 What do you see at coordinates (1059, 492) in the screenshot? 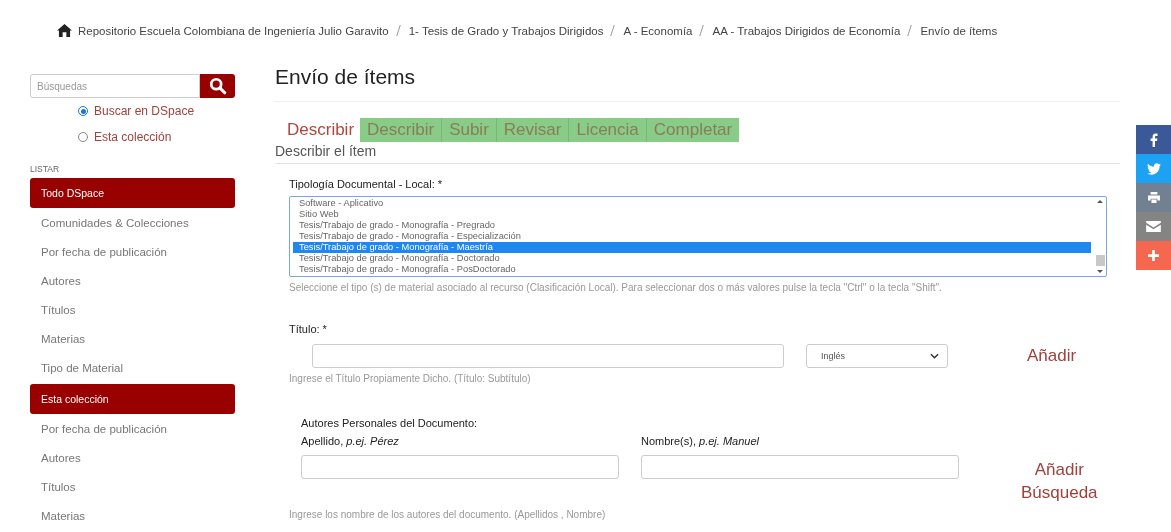
I see `lookup-link: Búsqueda` at bounding box center [1059, 492].